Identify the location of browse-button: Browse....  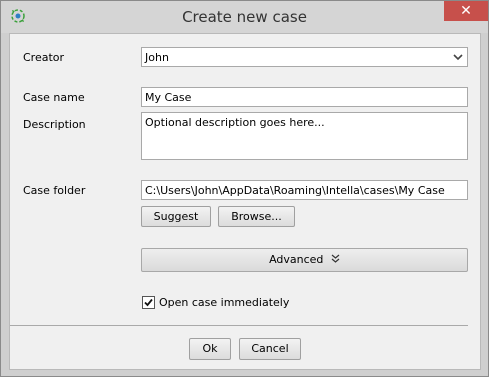
(256, 216).